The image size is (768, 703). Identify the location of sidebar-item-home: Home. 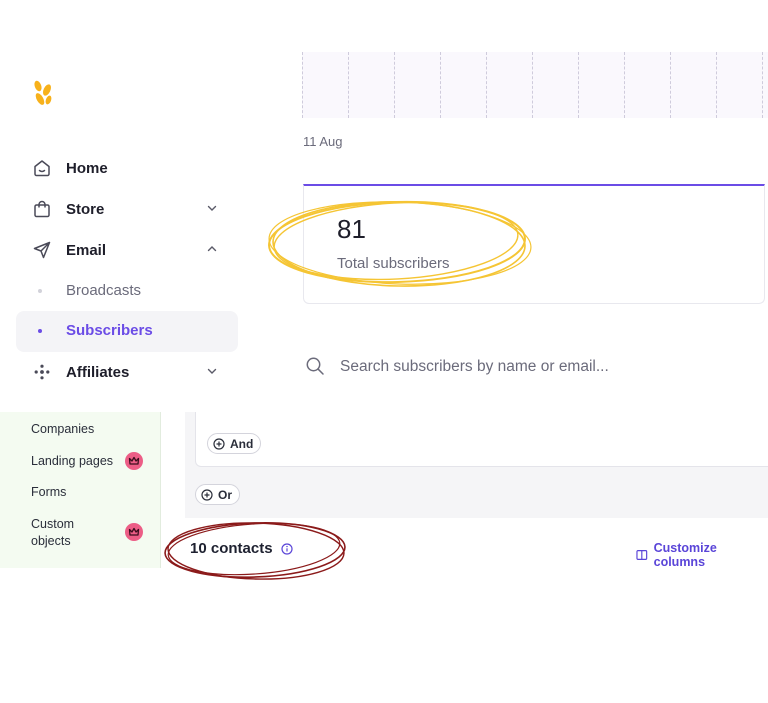
(70, 168).